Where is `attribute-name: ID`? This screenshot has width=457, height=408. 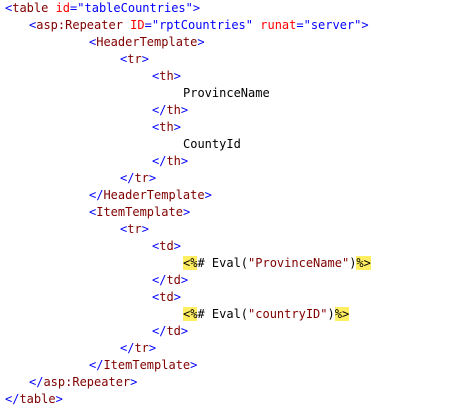
attribute-name: ID is located at coordinates (133, 25).